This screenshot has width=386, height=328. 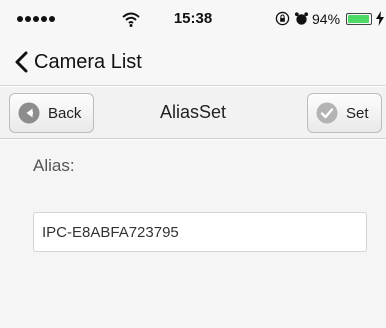 What do you see at coordinates (357, 113) in the screenshot?
I see `set-button-label: Set` at bounding box center [357, 113].